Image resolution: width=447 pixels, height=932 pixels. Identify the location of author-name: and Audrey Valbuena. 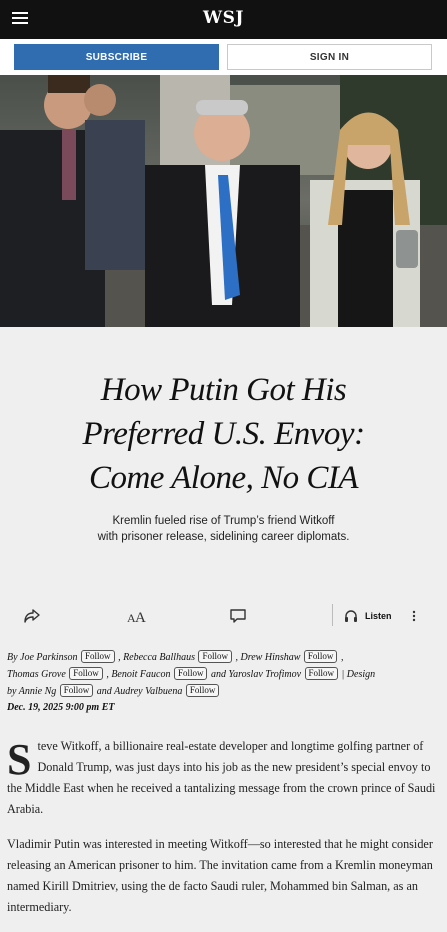
(140, 691).